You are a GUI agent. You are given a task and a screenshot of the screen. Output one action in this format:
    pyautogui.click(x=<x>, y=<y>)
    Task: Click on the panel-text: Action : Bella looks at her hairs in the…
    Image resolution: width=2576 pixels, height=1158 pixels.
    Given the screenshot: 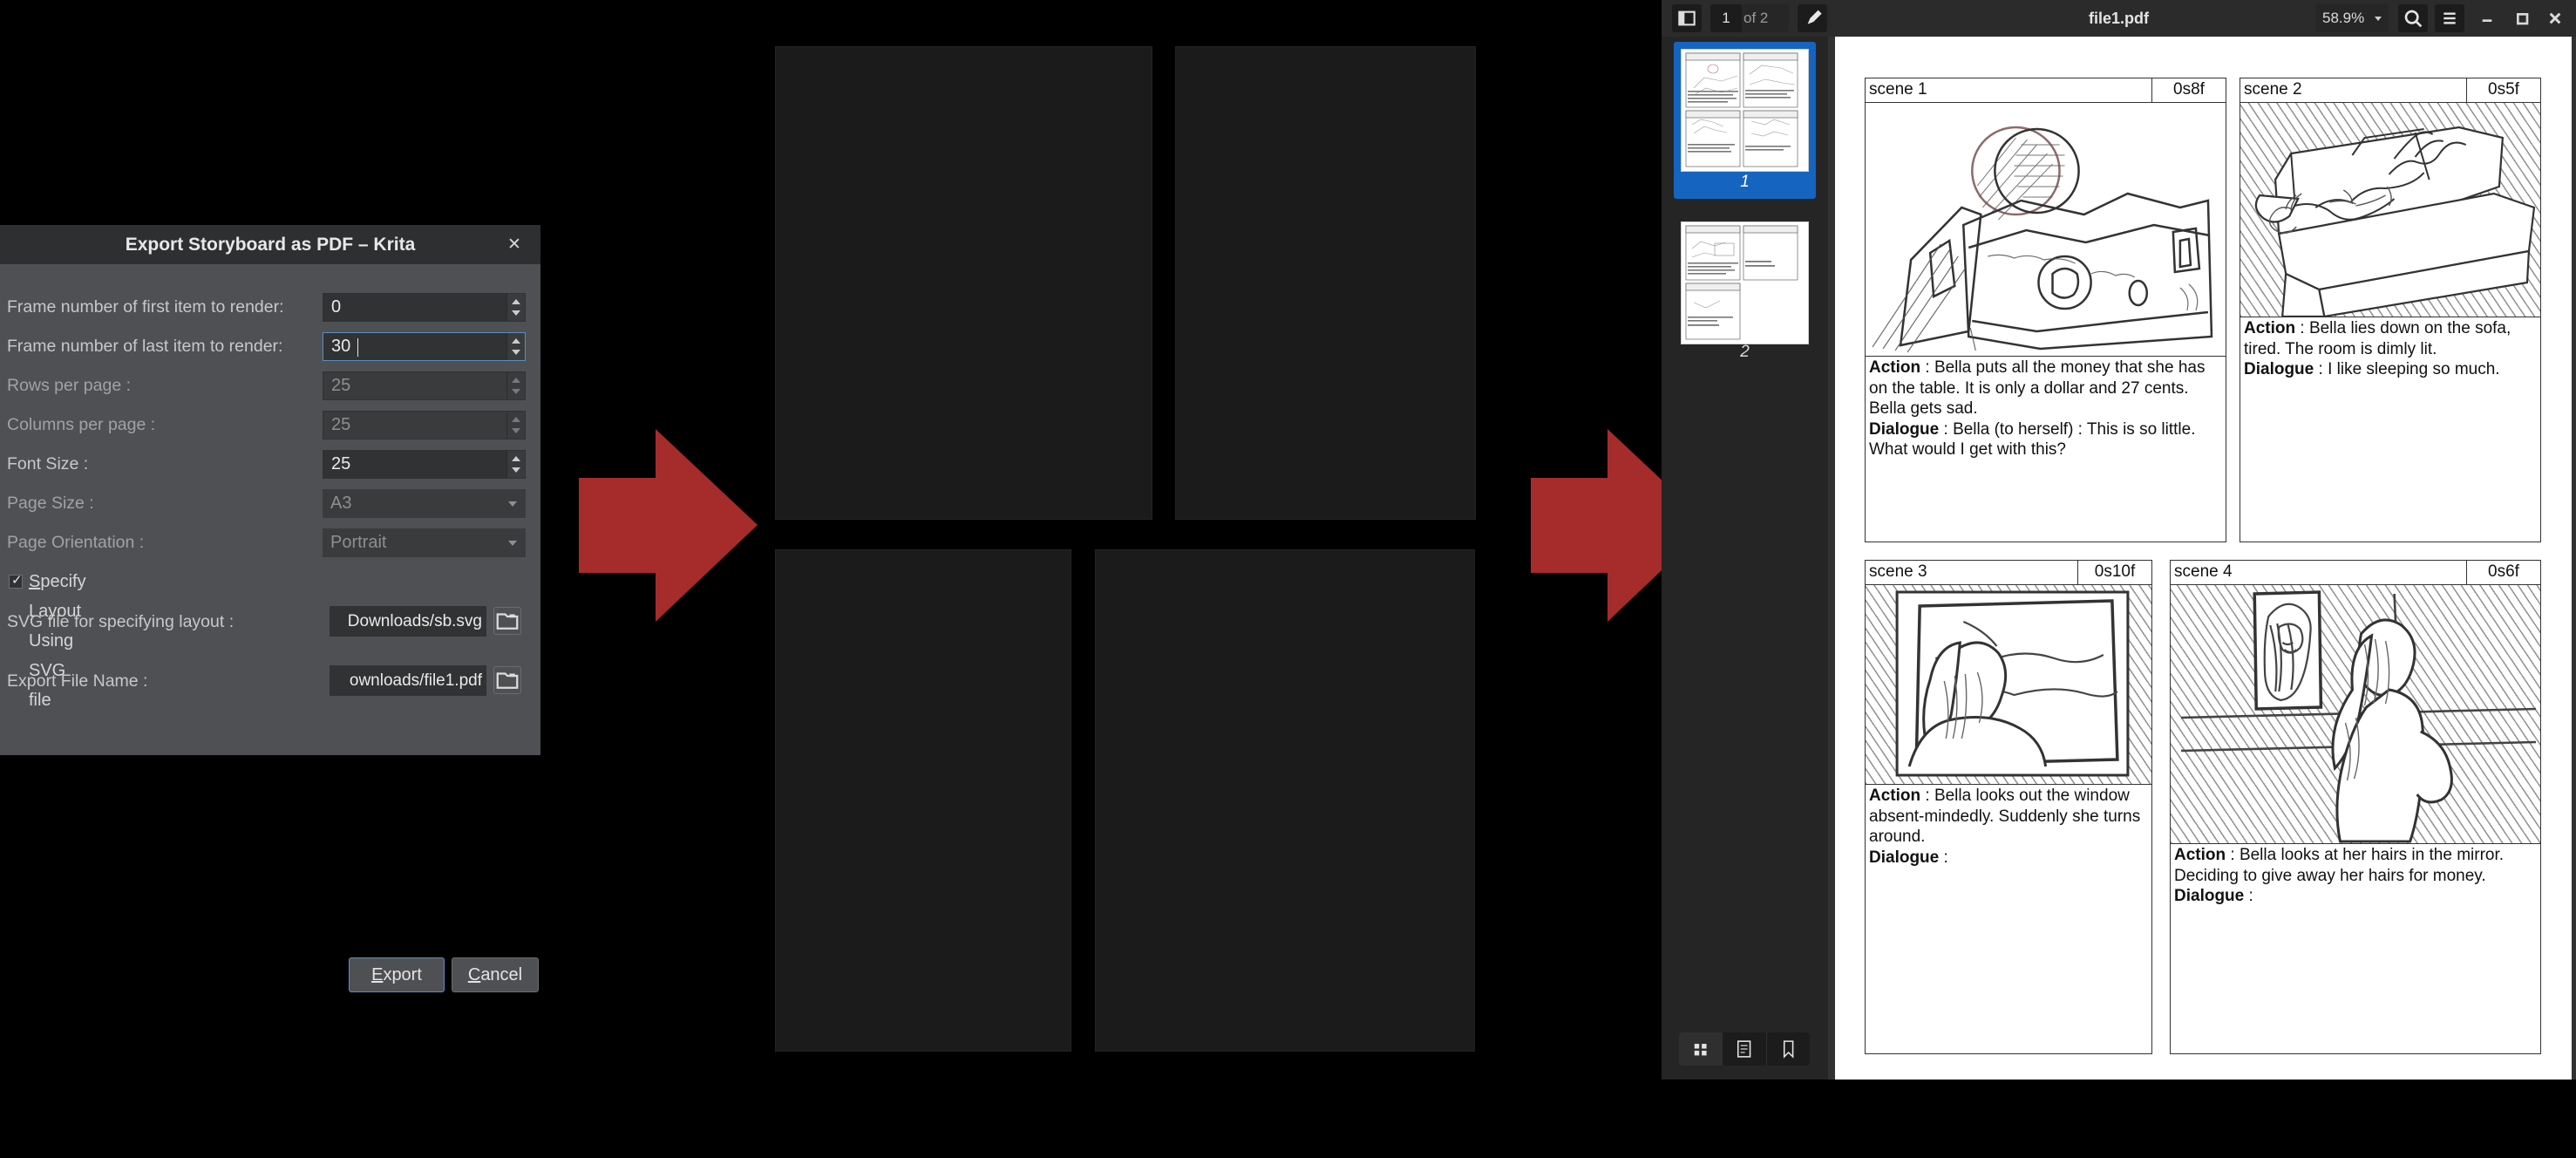 What is the action you would take?
    pyautogui.click(x=2355, y=948)
    